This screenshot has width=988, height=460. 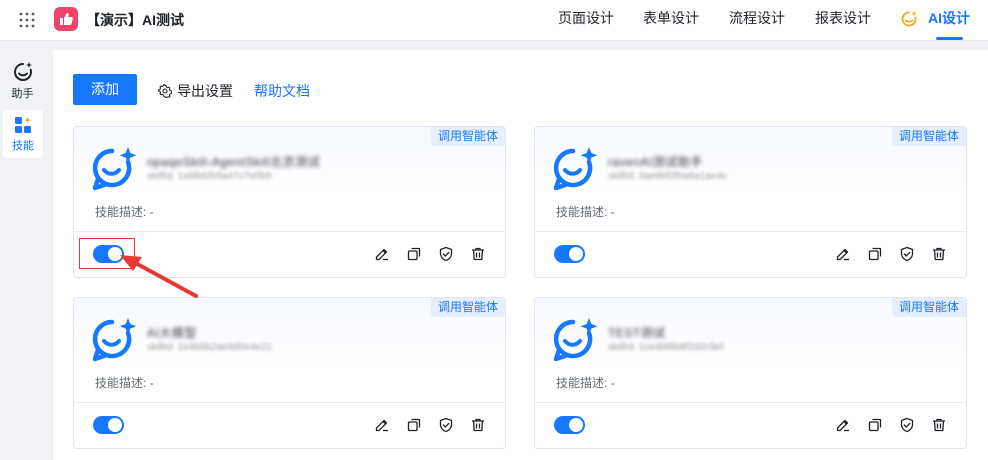 I want to click on skill-name: TEST测试, so click(x=637, y=333).